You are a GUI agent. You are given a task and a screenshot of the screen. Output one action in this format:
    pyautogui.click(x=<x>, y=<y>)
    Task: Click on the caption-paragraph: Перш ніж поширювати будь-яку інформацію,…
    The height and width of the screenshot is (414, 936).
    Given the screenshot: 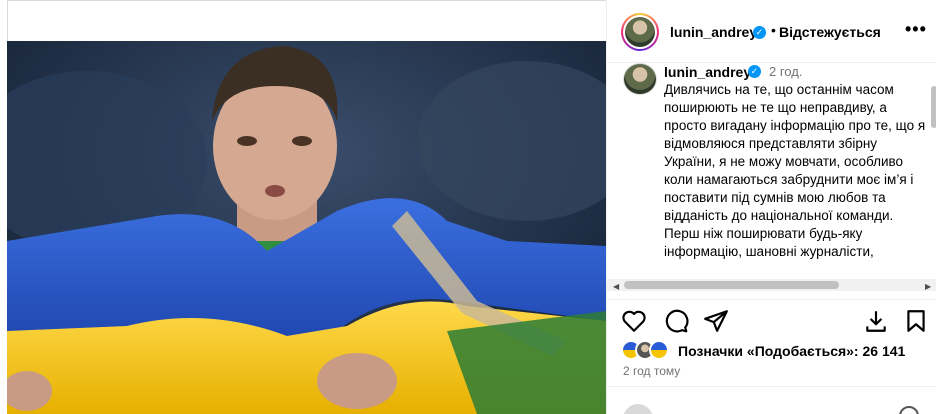 What is the action you would take?
    pyautogui.click(x=769, y=242)
    